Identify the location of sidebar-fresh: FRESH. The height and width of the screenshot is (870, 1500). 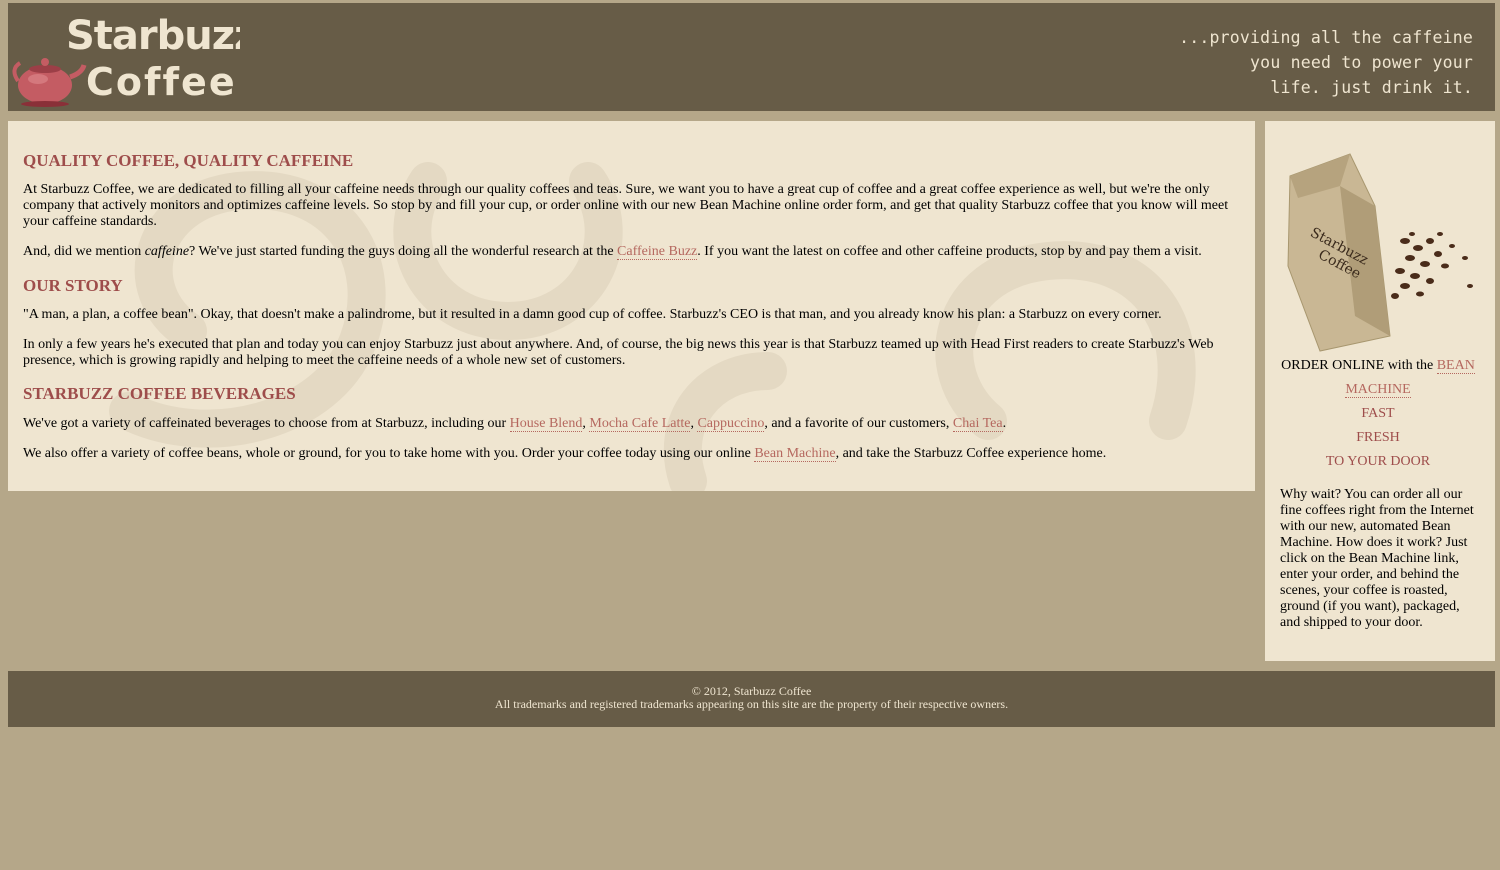
(1378, 437).